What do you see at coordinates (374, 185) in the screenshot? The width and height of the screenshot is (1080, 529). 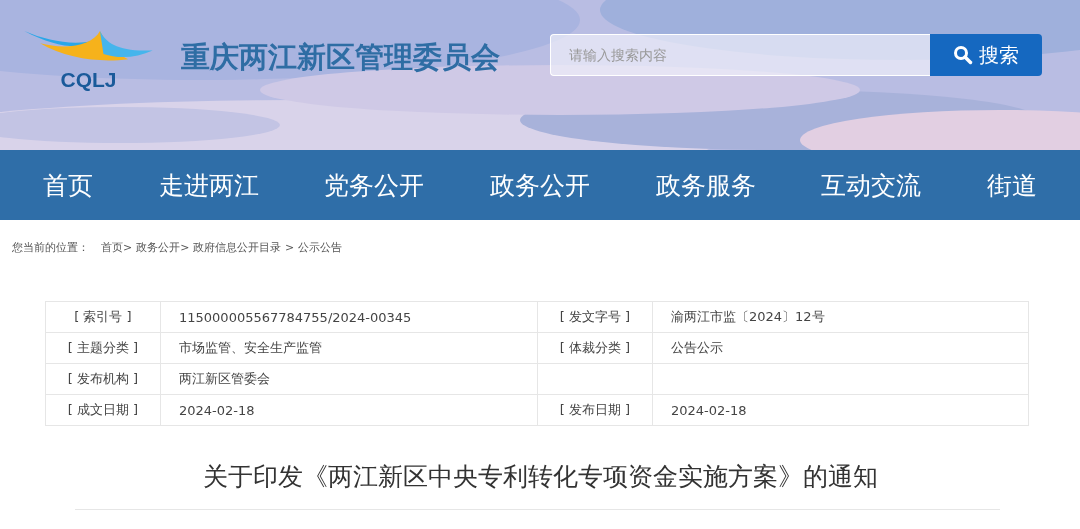 I see `nav-item: 党务公开` at bounding box center [374, 185].